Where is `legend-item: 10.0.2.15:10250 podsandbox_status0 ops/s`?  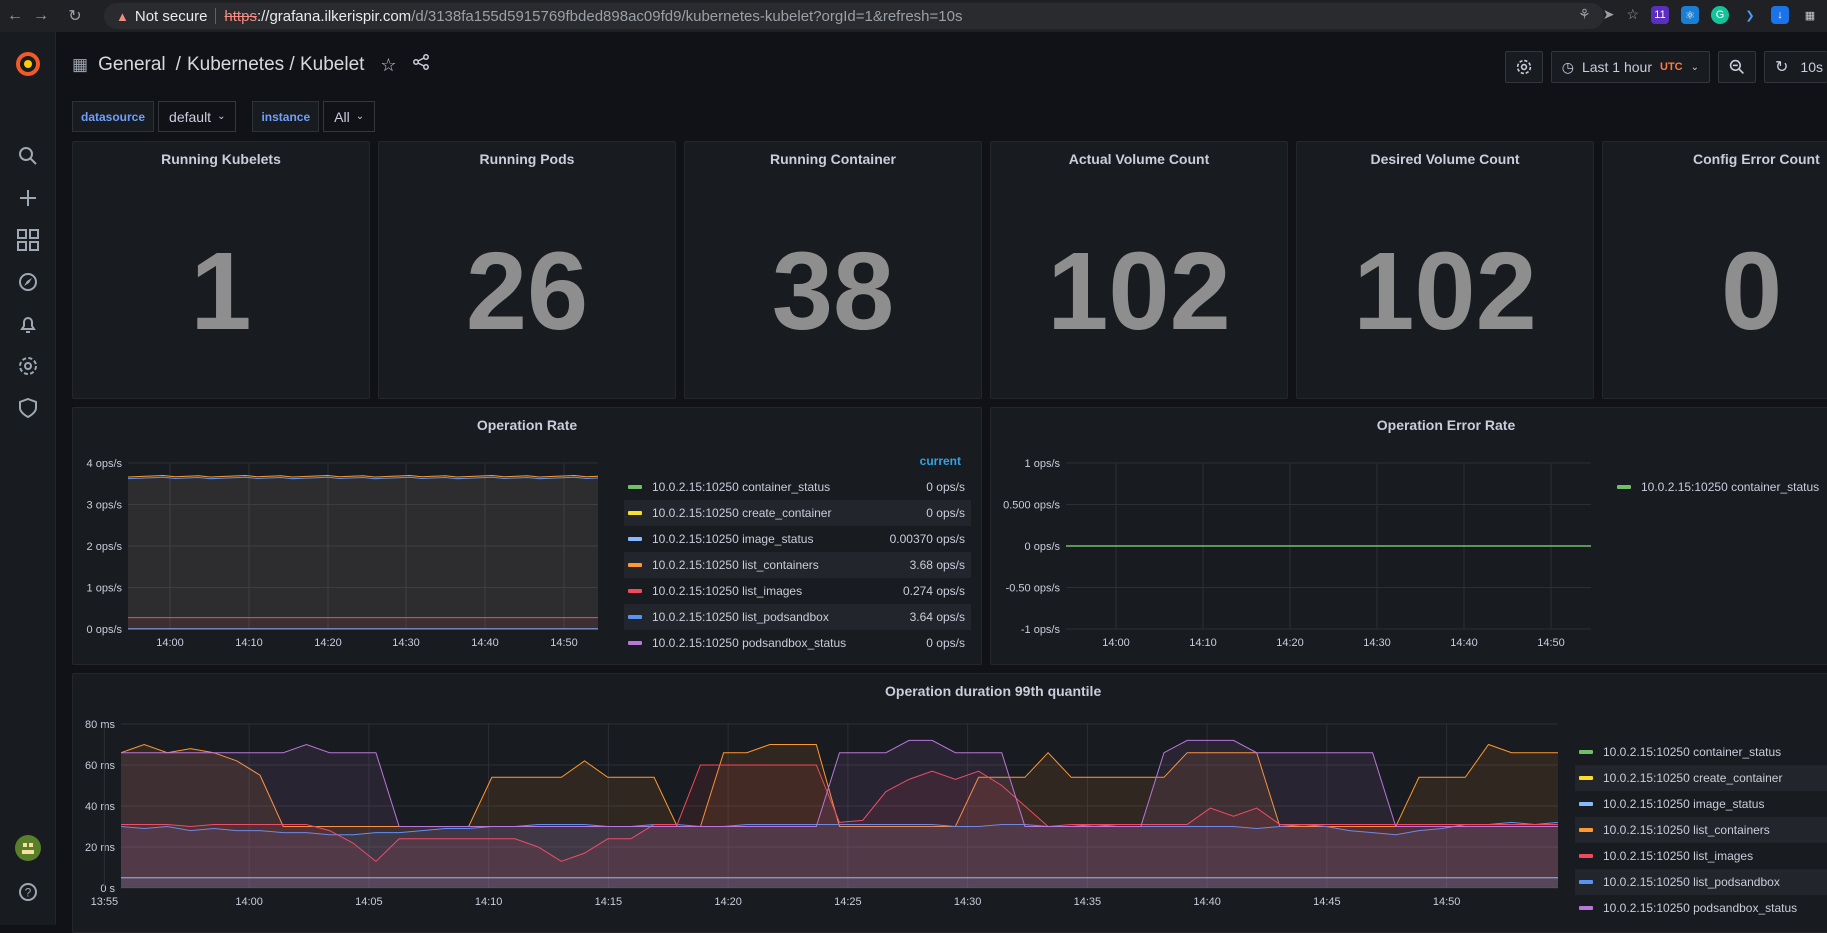 legend-item: 10.0.2.15:10250 podsandbox_status0 ops/s is located at coordinates (797, 643).